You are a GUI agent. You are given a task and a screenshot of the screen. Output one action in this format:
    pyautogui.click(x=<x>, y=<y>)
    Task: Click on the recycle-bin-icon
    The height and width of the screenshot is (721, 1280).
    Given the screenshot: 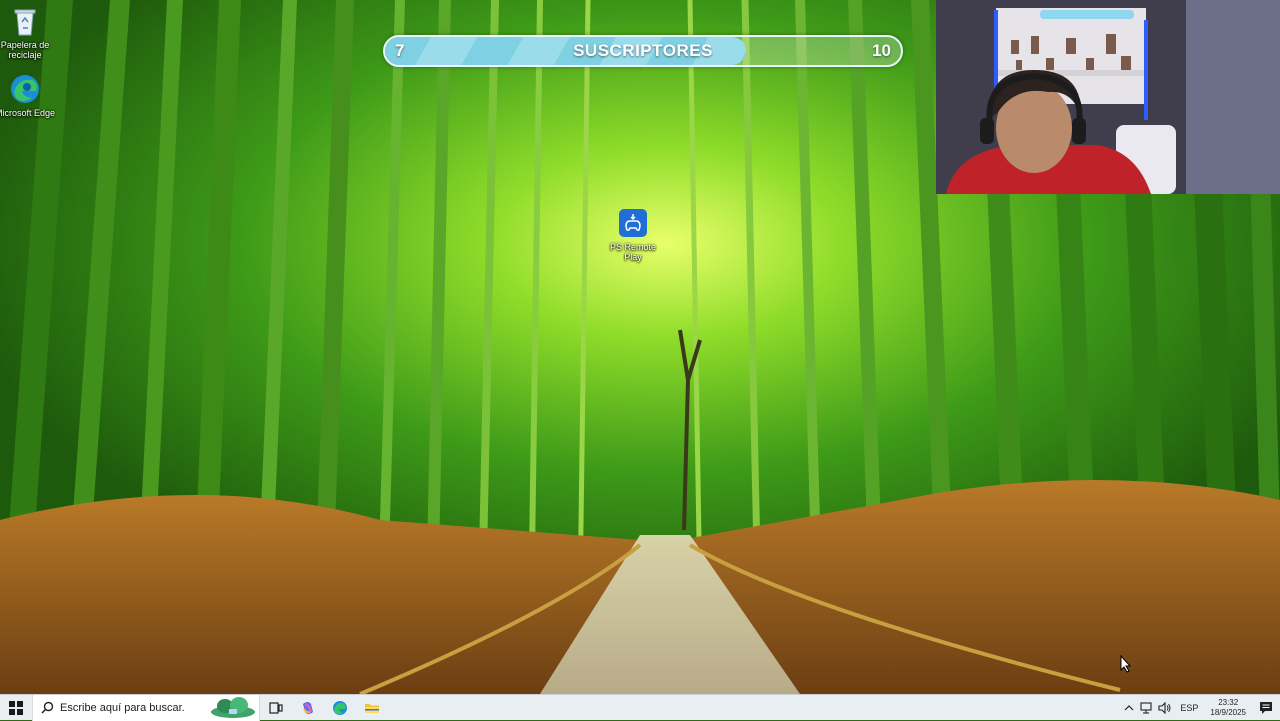 What is the action you would take?
    pyautogui.click(x=25, y=22)
    